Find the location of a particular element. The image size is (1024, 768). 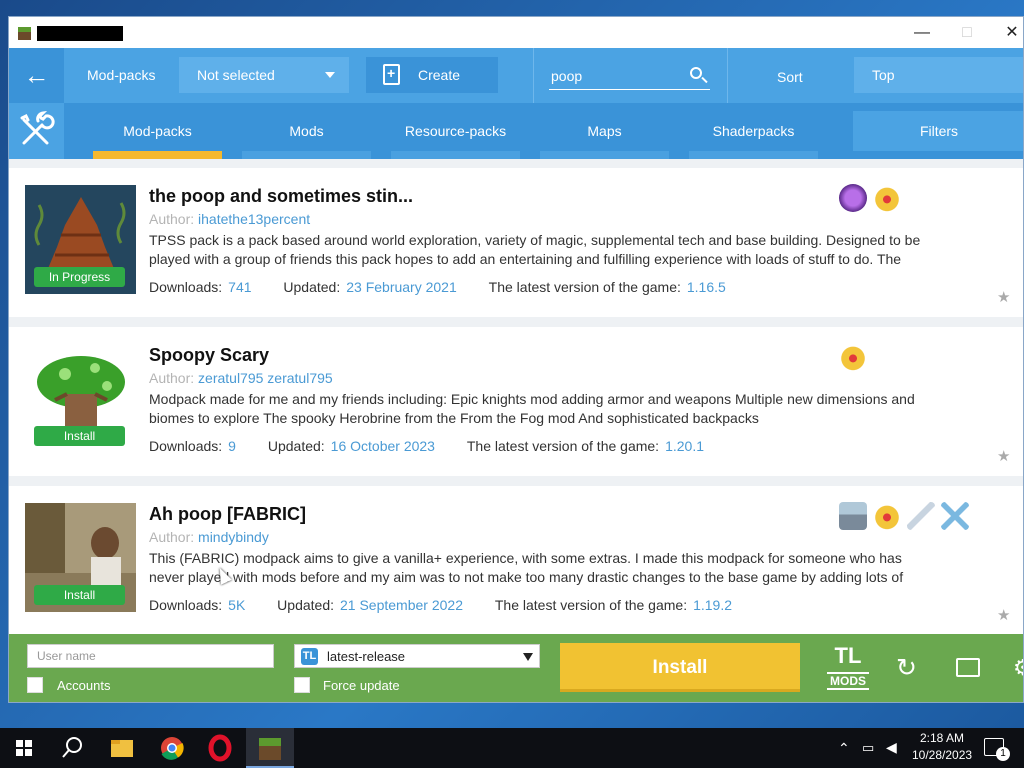

author-link: mindybindy is located at coordinates (233, 537).